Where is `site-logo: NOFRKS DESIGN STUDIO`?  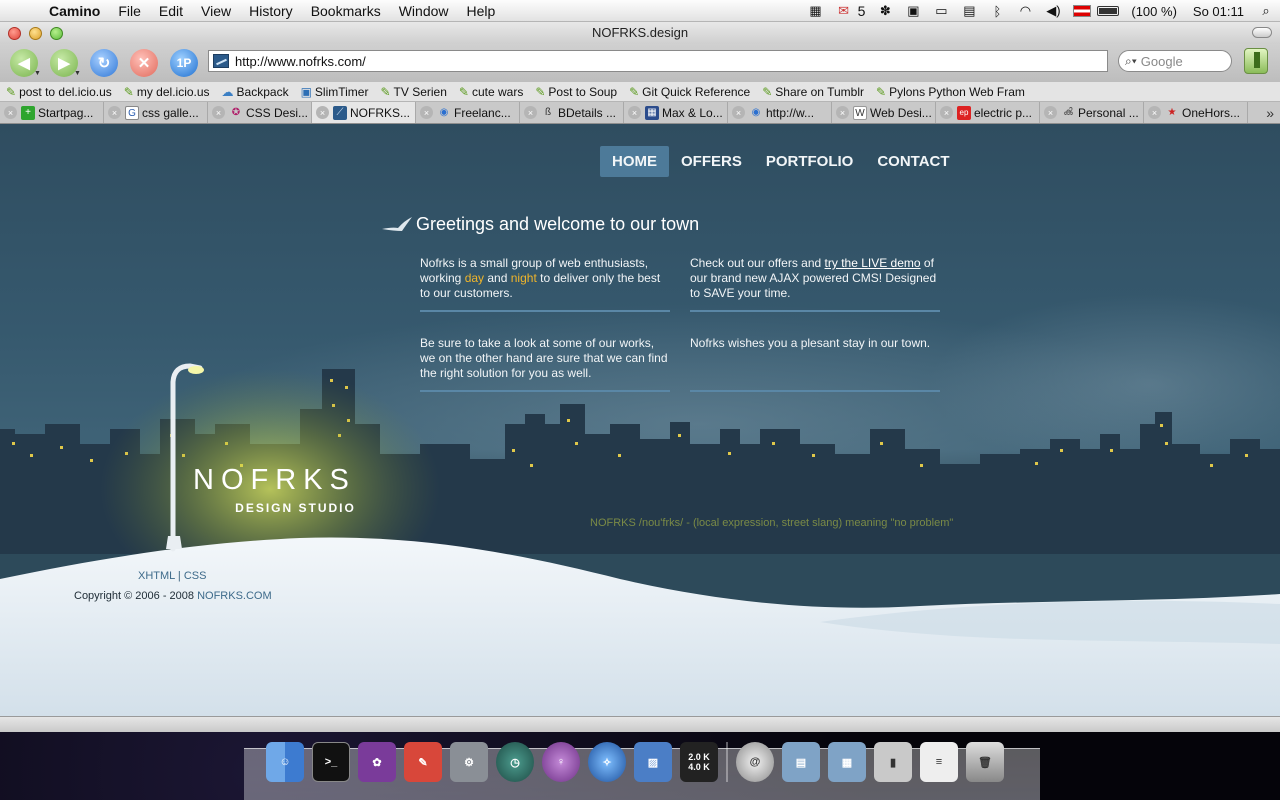
site-logo: NOFRKS DESIGN STUDIO is located at coordinates (274, 489).